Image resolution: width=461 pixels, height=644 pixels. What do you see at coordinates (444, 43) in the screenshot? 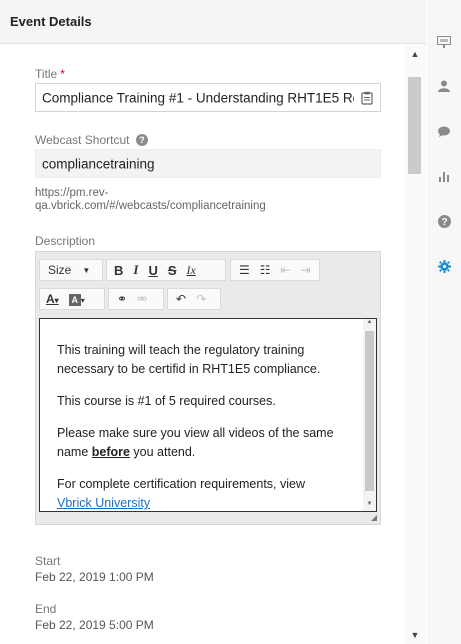
I see `presentation-icon` at bounding box center [444, 43].